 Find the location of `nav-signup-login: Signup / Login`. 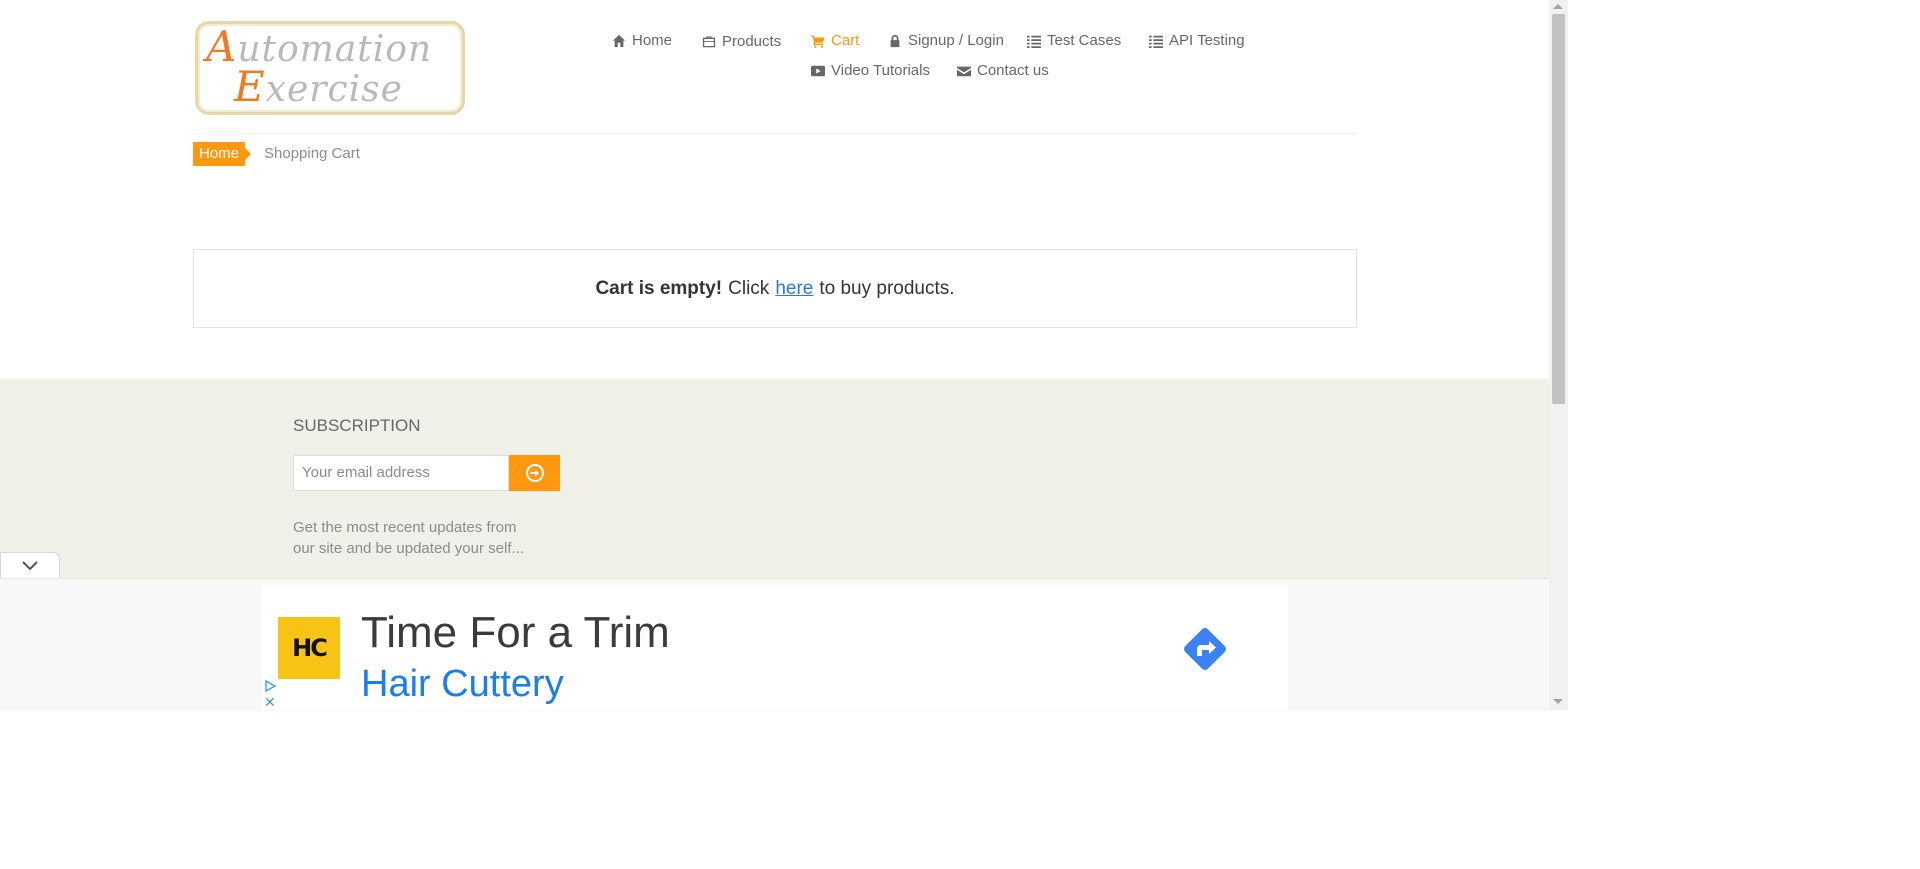

nav-signup-login: Signup / Login is located at coordinates (946, 40).